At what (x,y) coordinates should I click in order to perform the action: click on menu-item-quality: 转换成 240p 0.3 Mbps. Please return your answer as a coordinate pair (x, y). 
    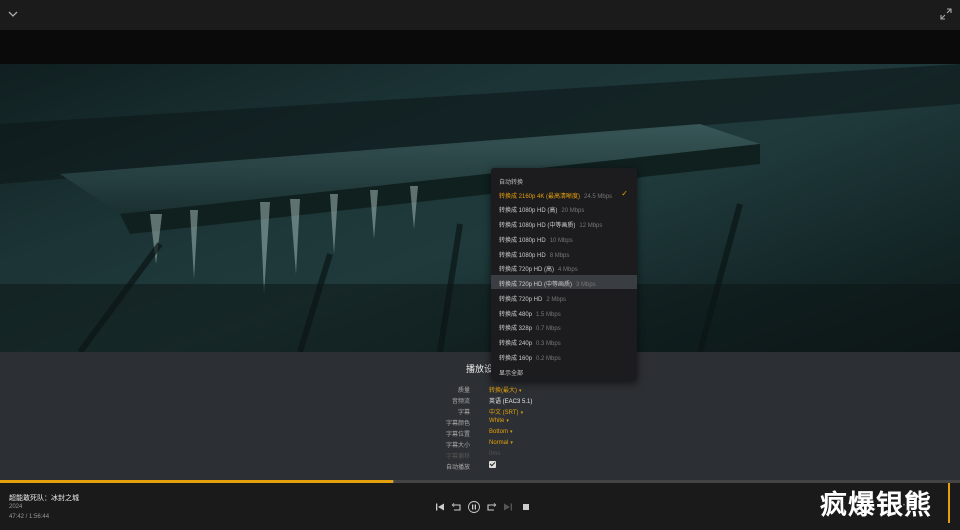
    Looking at the image, I should click on (564, 341).